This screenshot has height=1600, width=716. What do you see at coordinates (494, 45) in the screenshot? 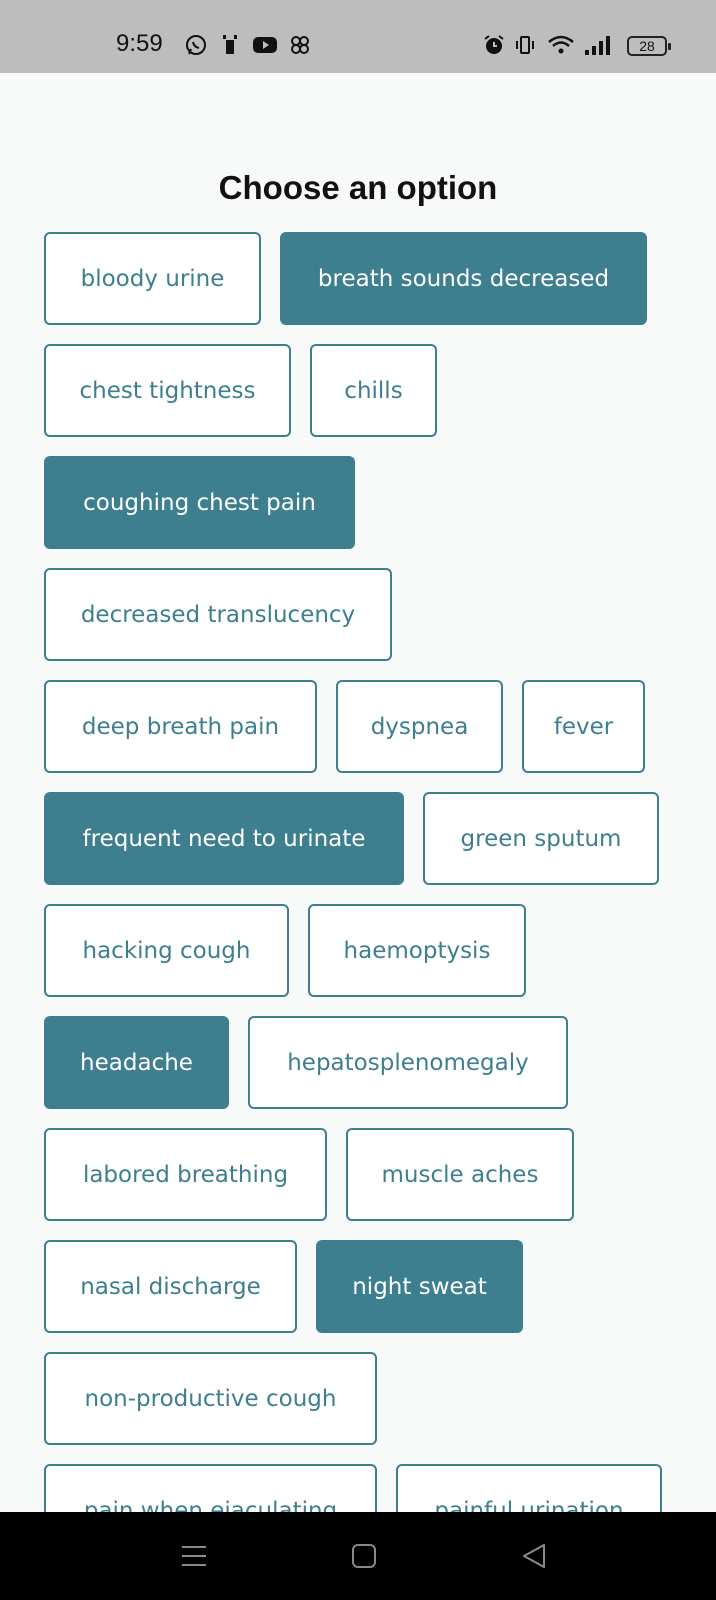
I see `alarm-icon` at bounding box center [494, 45].